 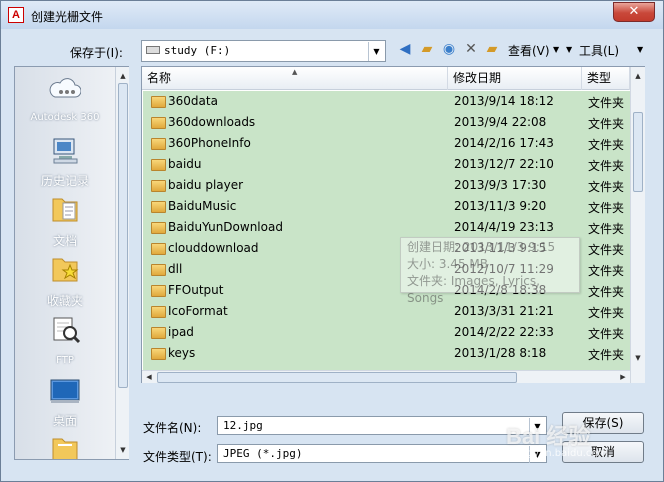 I want to click on filename-input: 12.jpg ▼, so click(x=382, y=425).